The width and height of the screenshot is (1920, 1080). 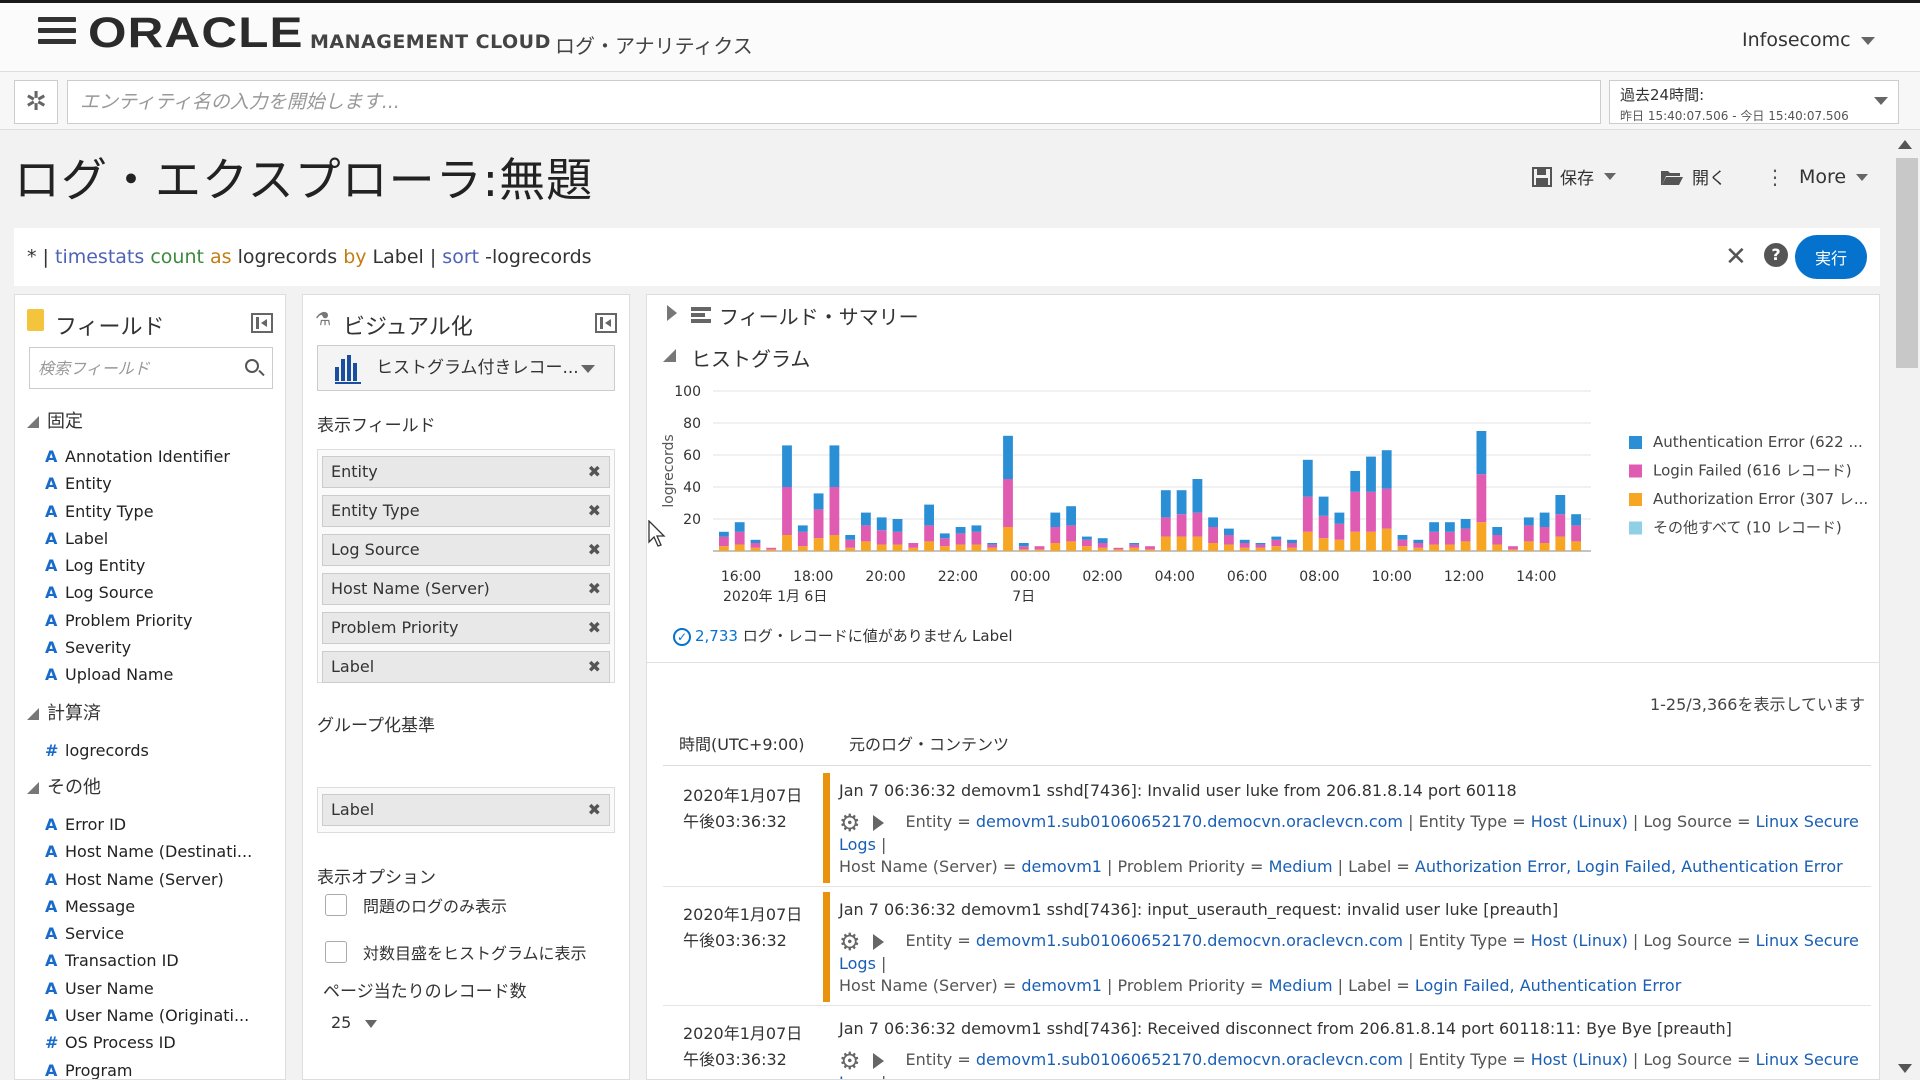 I want to click on collapse-panel-icon, so click(x=262, y=323).